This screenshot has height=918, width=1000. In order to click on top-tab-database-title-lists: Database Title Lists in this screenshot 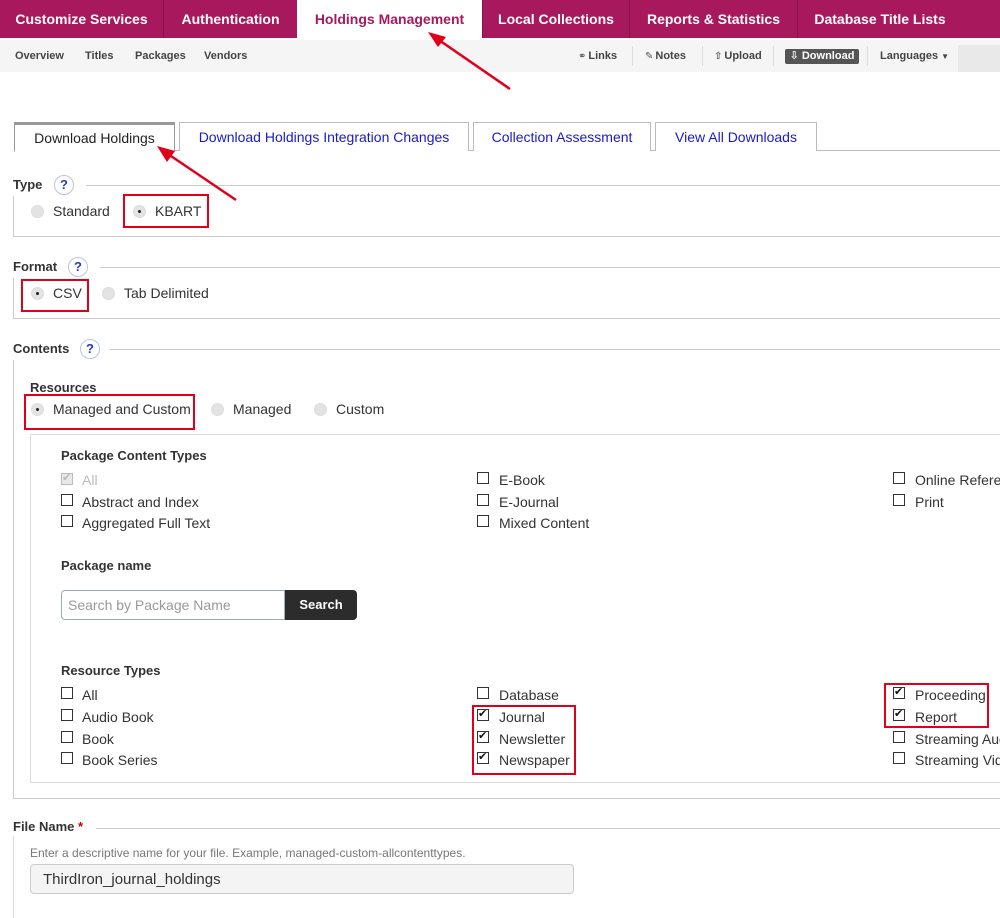, I will do `click(879, 19)`.